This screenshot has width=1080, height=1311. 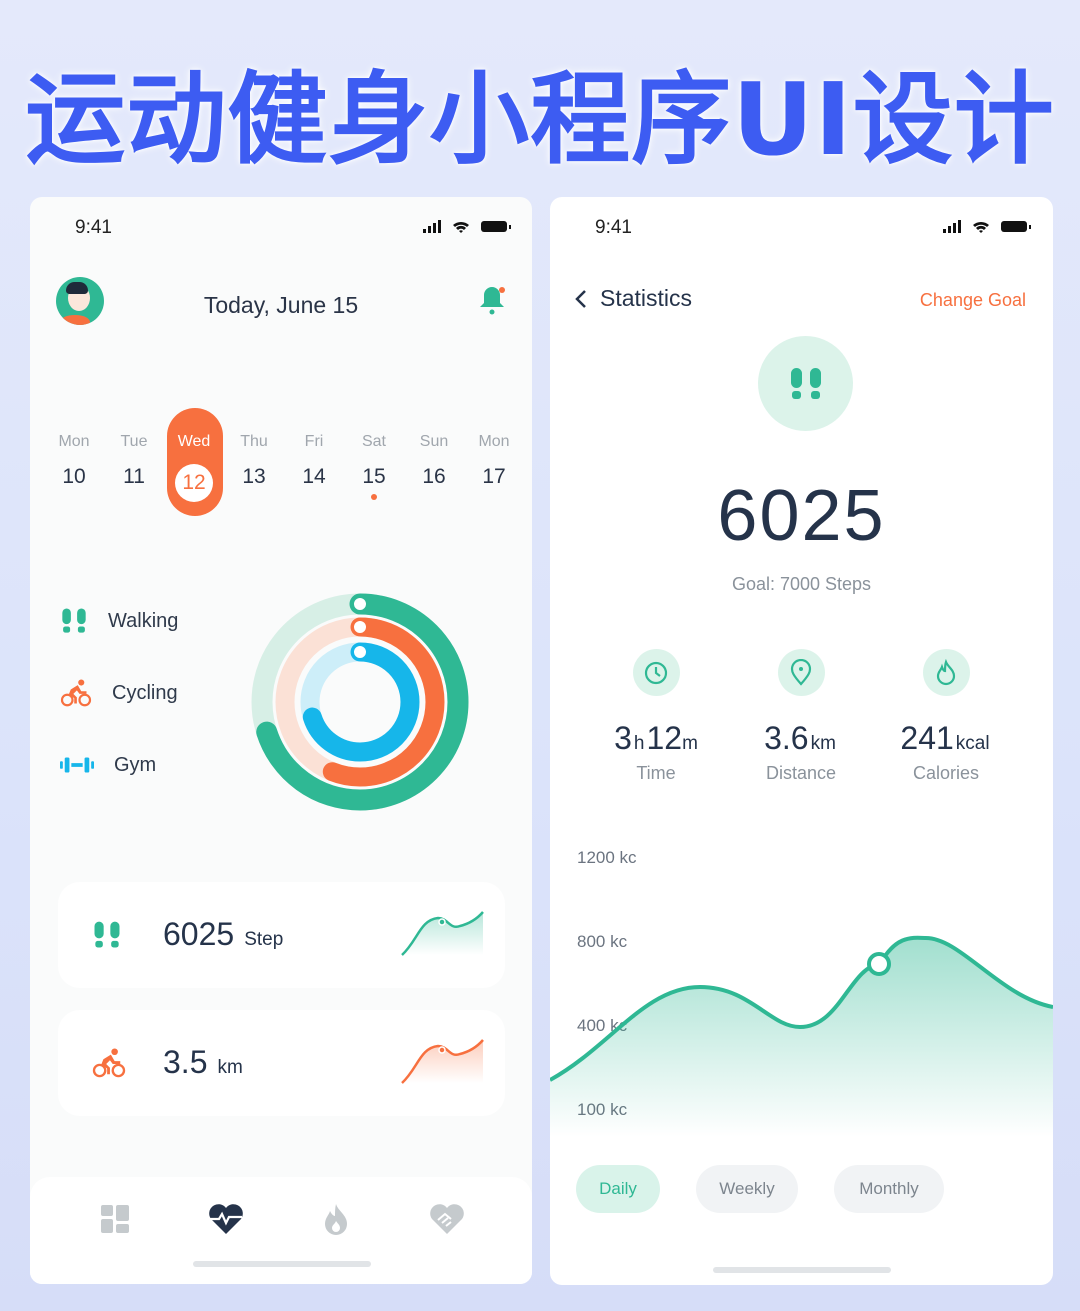 I want to click on tab-weekly: Weekly, so click(x=747, y=1189).